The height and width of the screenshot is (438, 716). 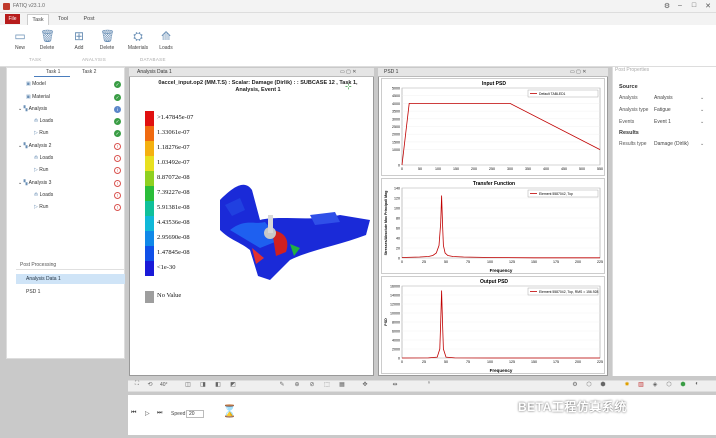 What do you see at coordinates (164, 385) in the screenshot?
I see `view-angle-value: 40°` at bounding box center [164, 385].